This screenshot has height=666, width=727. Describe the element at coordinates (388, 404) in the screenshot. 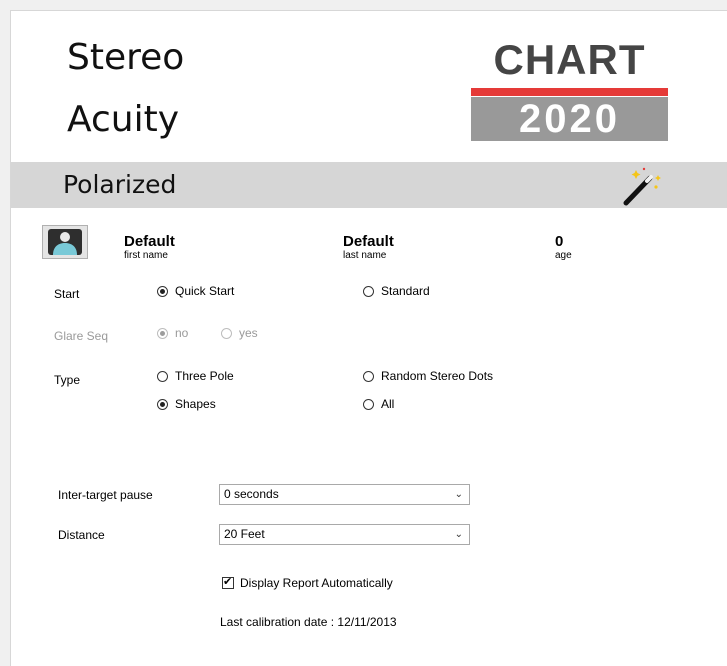

I see `radio-all-label: All` at that location.